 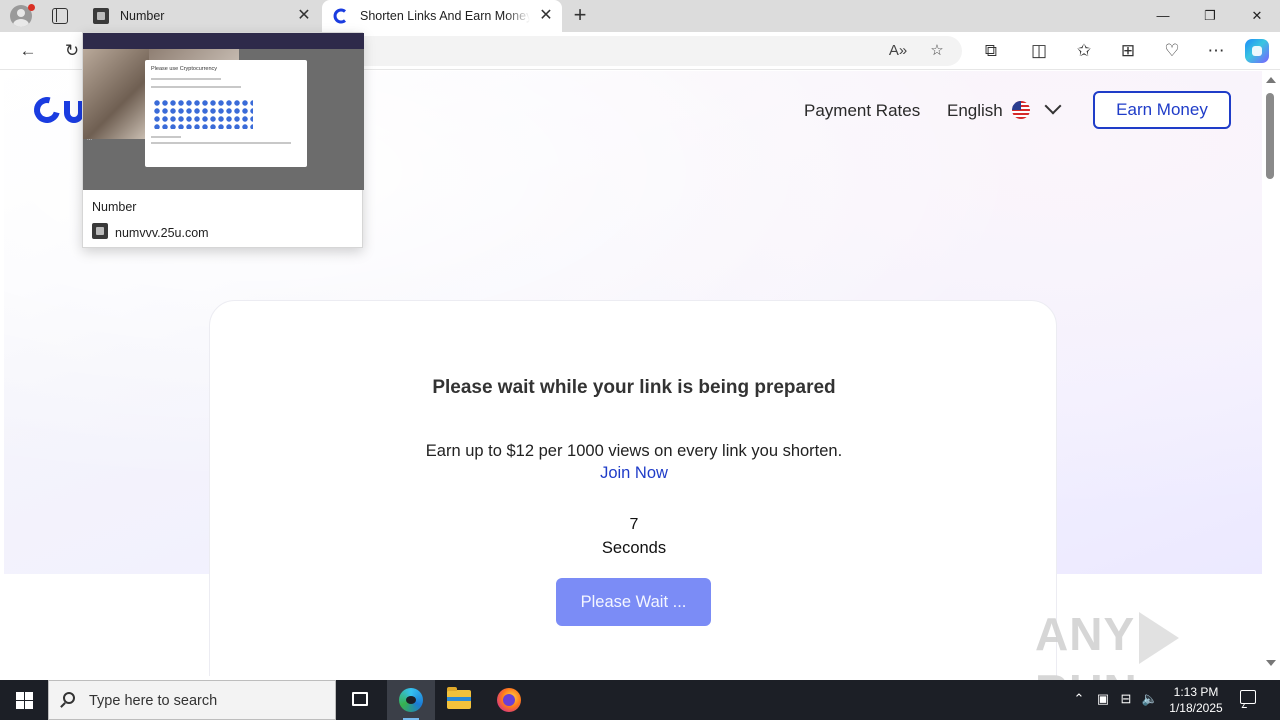 What do you see at coordinates (1257, 51) in the screenshot?
I see `copilot-icon` at bounding box center [1257, 51].